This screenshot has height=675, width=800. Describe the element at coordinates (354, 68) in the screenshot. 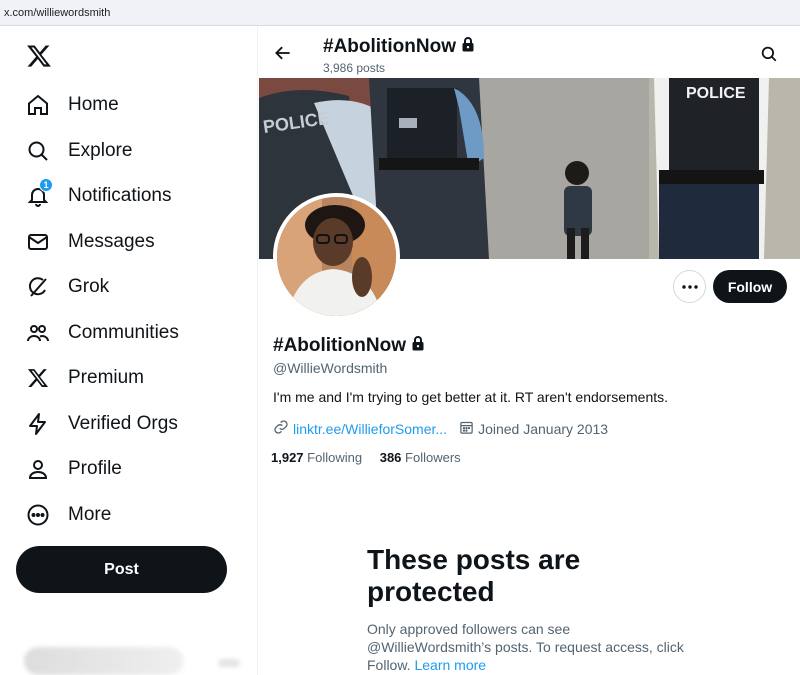

I see `post-count: 3,986 posts` at that location.